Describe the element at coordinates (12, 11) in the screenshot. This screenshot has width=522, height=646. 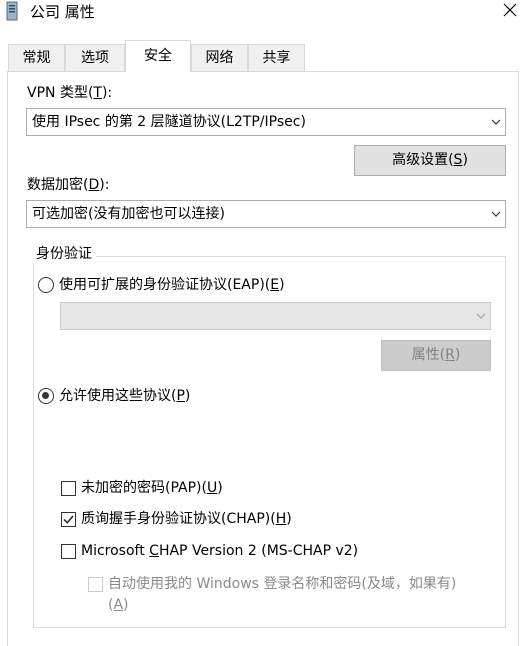
I see `server-icon` at that location.